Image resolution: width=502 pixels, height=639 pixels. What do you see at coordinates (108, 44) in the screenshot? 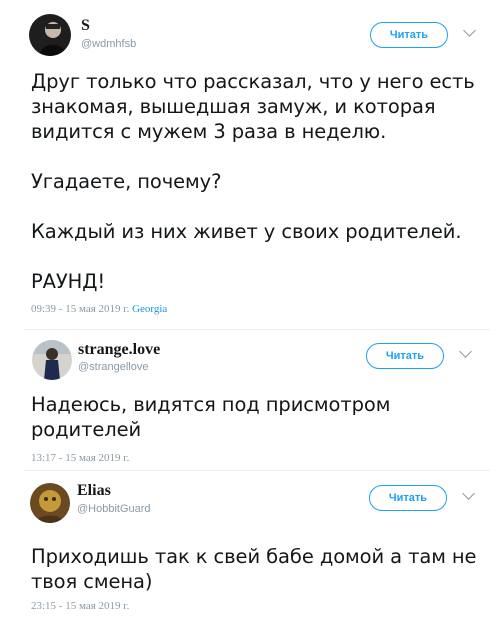
I see `author-handle: @wdmhfsb` at bounding box center [108, 44].